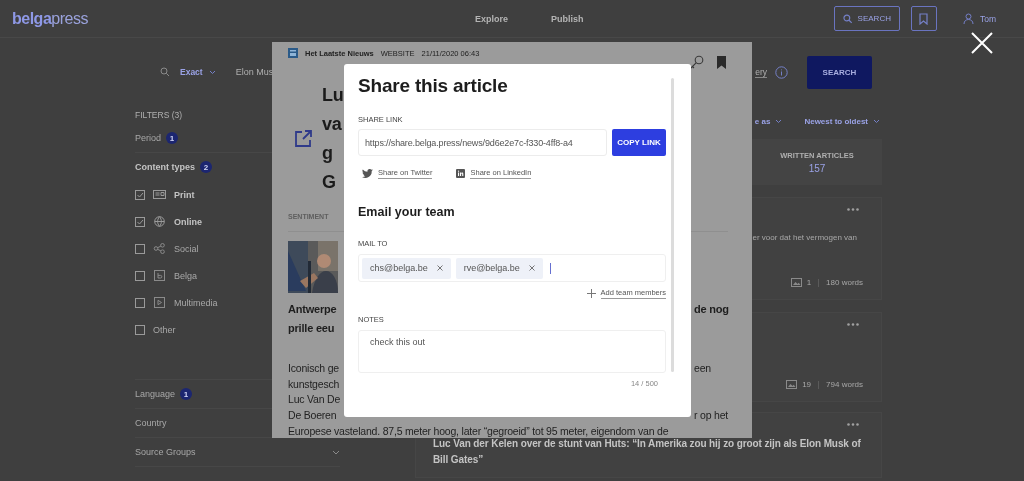 The image size is (1024, 481). What do you see at coordinates (639, 142) in the screenshot?
I see `copy-link-button: COPY LINK` at bounding box center [639, 142].